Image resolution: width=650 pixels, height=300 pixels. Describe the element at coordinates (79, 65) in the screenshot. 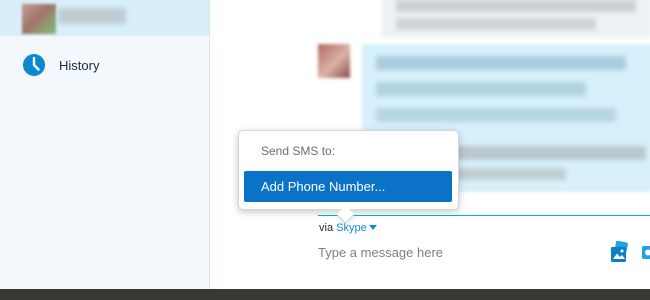

I see `history-label: History` at that location.